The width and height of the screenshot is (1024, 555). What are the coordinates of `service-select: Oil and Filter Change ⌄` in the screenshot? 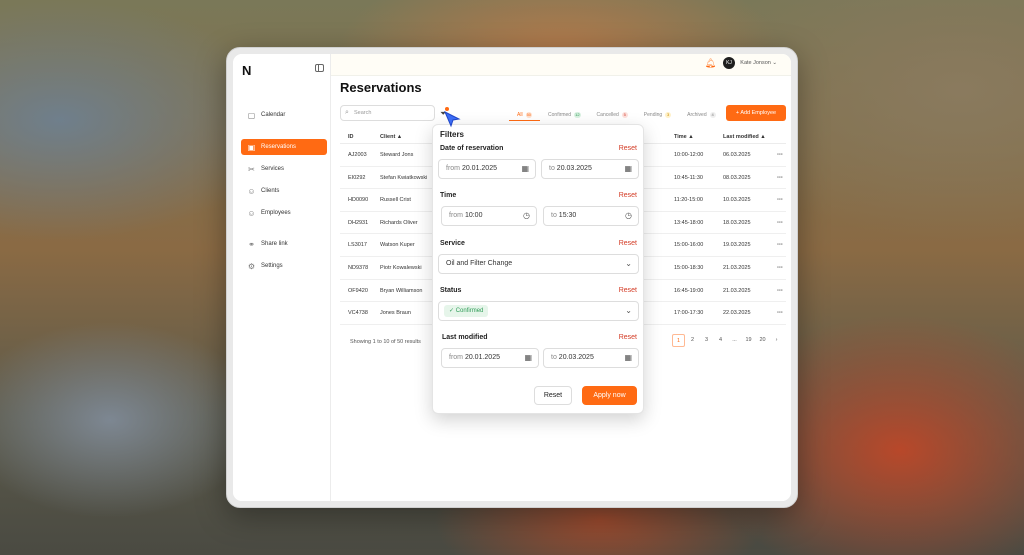 It's located at (538, 264).